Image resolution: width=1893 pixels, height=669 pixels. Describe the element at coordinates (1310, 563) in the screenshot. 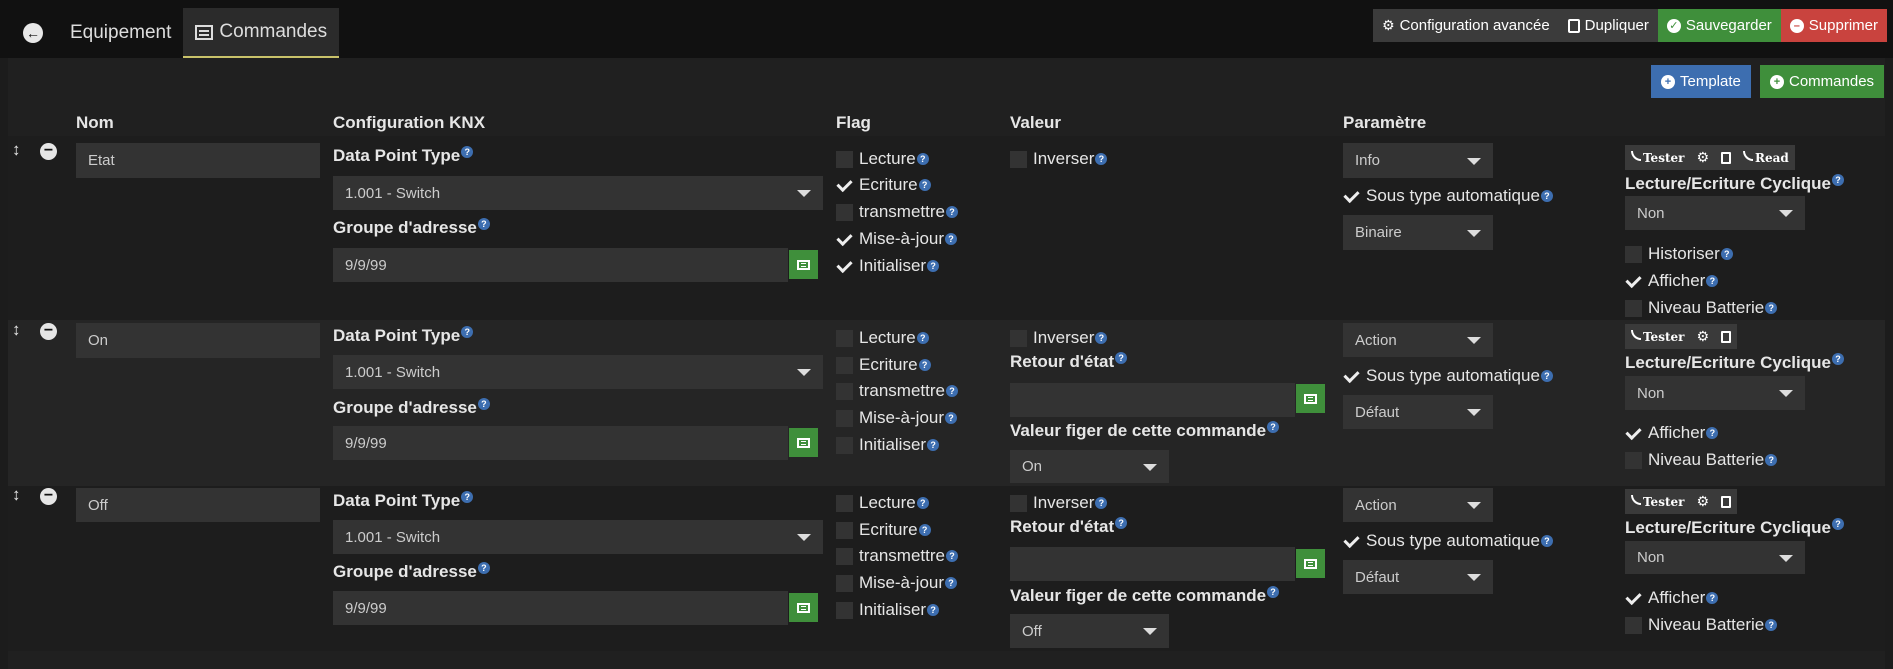

I see `retour-list-button` at that location.